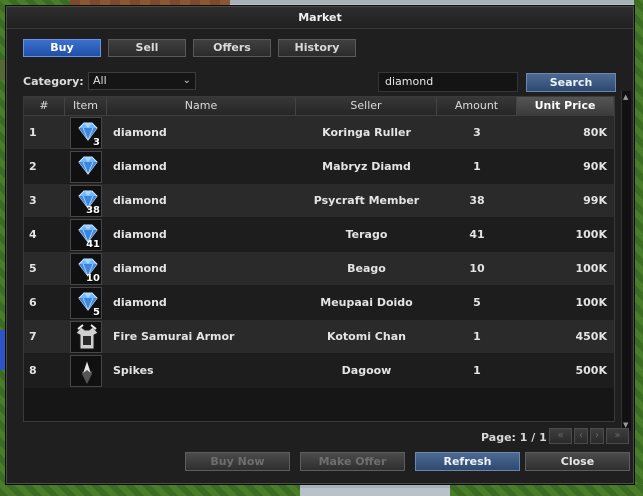 The image size is (643, 496). What do you see at coordinates (597, 436) in the screenshot?
I see `next-page-button: ›` at bounding box center [597, 436].